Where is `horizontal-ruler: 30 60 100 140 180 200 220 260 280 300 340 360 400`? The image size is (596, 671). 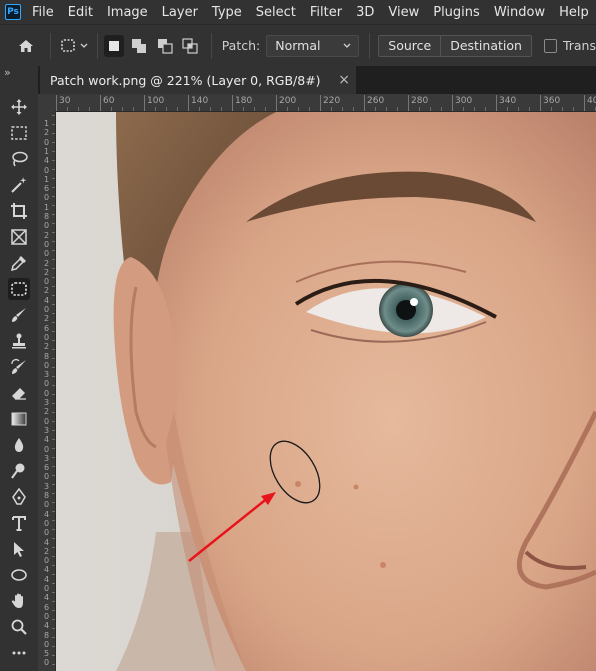
horizontal-ruler: 30 60 100 140 180 200 220 260 280 300 340 360 400 is located at coordinates (317, 103).